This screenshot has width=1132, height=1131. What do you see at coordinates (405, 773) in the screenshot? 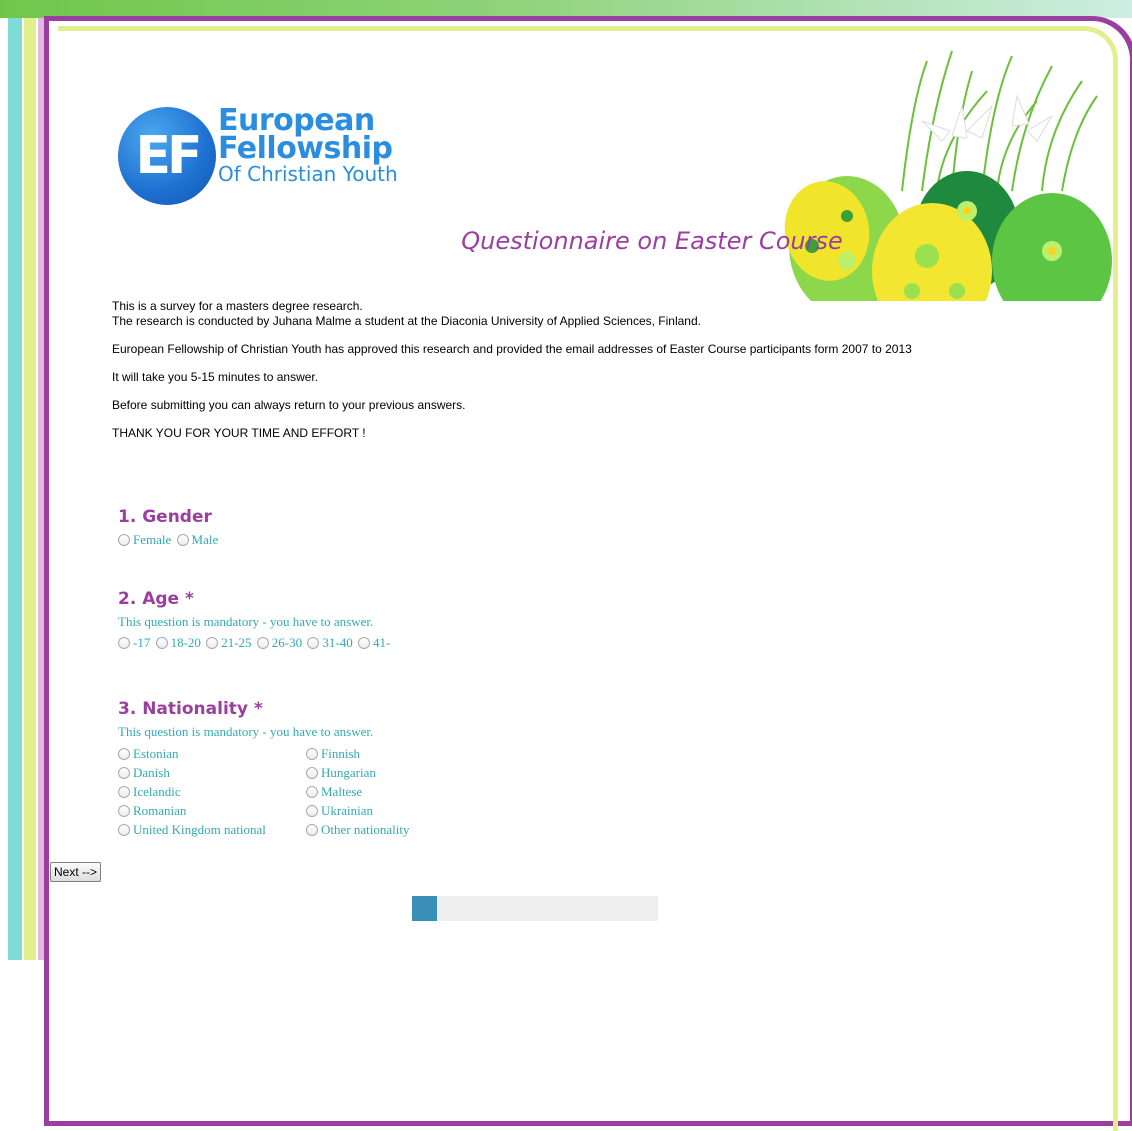
I see `nationality-option-hungarian: Hungarian` at bounding box center [405, 773].